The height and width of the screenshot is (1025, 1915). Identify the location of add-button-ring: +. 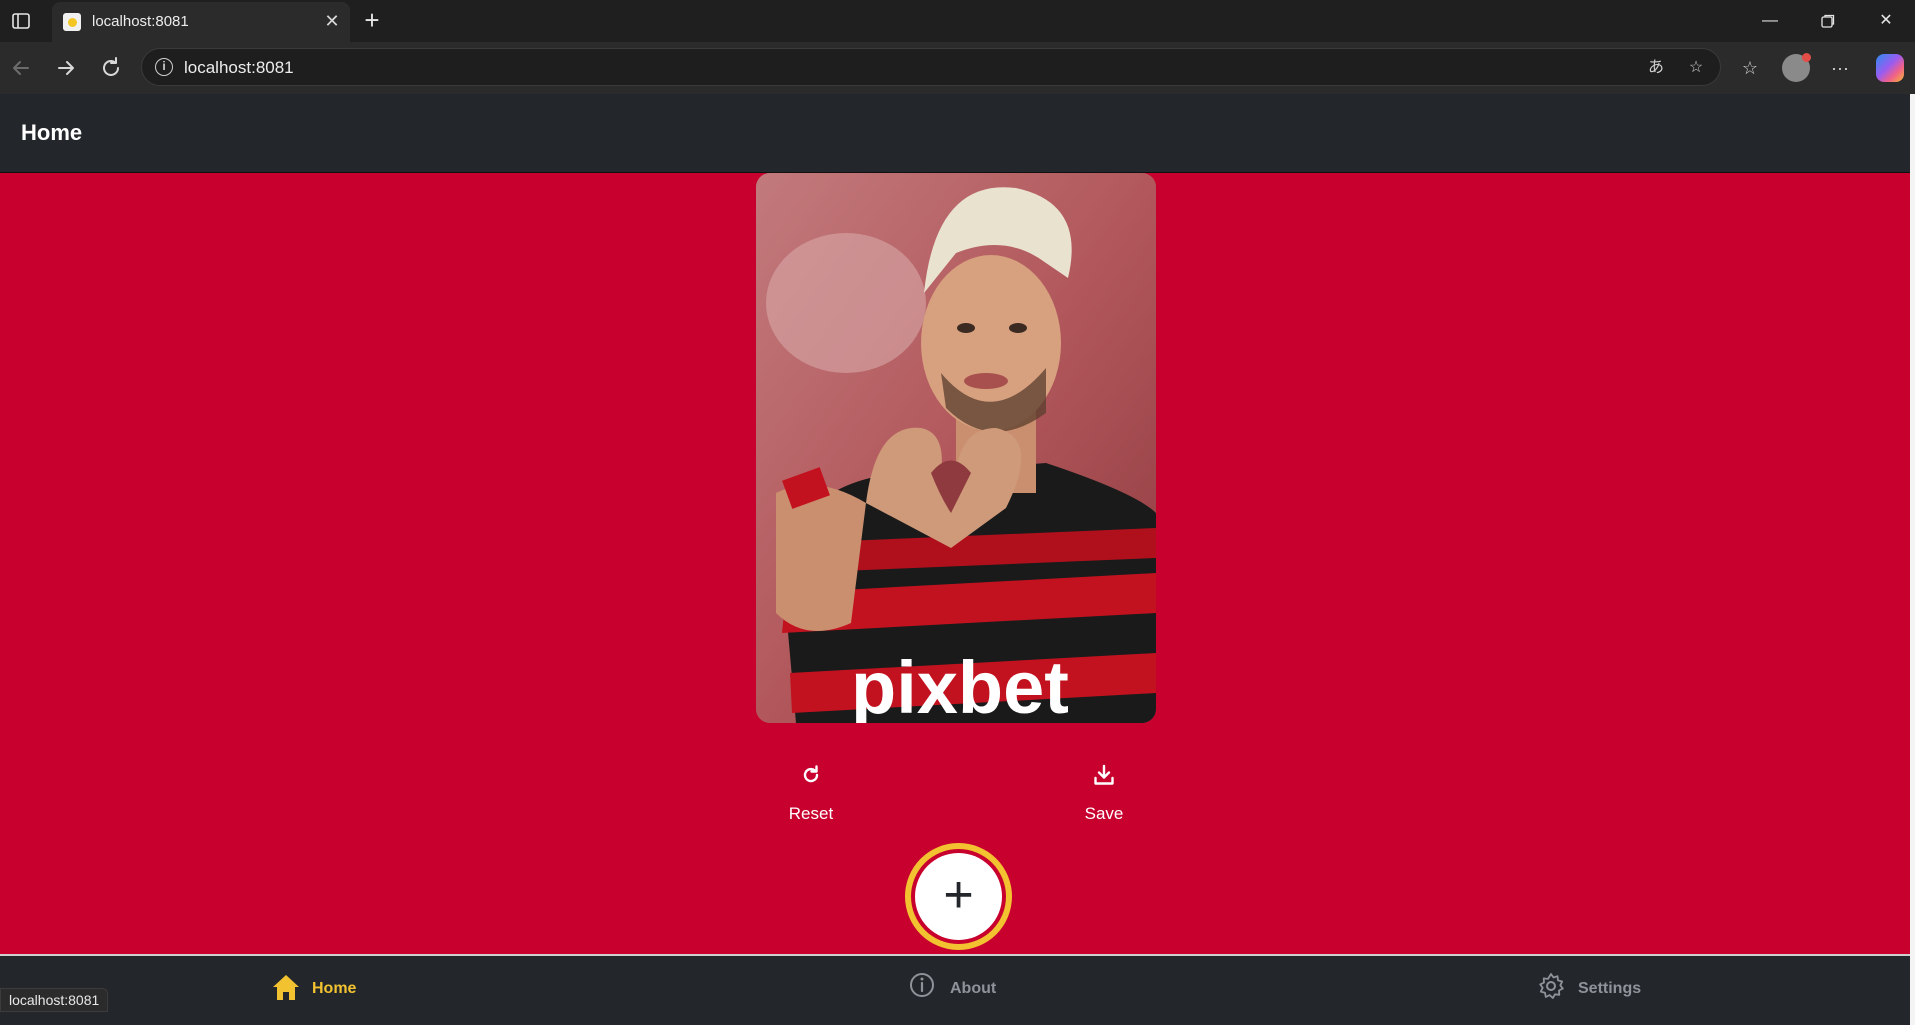
(958, 896).